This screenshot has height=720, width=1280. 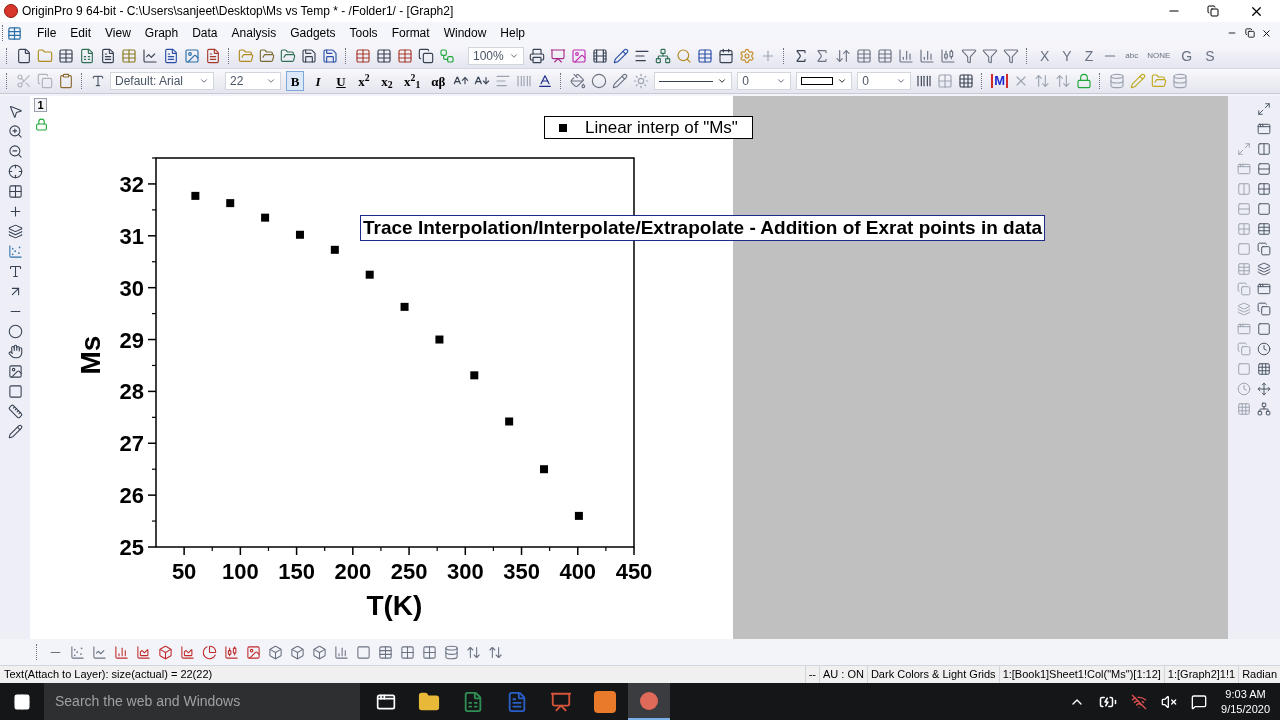 What do you see at coordinates (1045, 56) in the screenshot?
I see `axis-letter-button: X` at bounding box center [1045, 56].